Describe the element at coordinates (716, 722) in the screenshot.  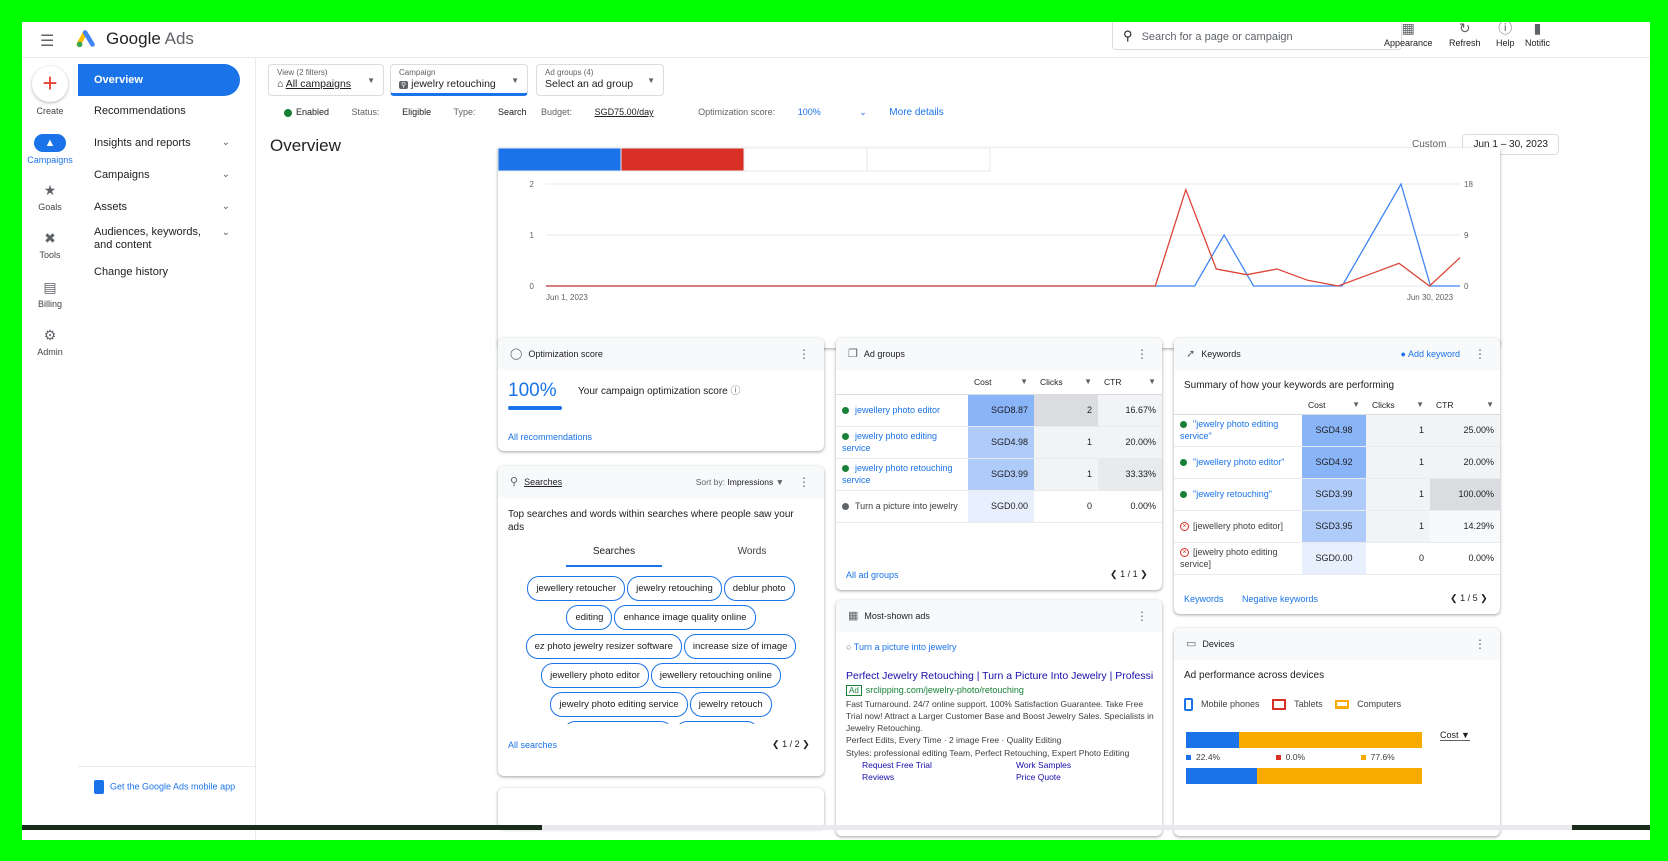
I see `search-chip: photo enhancer` at that location.